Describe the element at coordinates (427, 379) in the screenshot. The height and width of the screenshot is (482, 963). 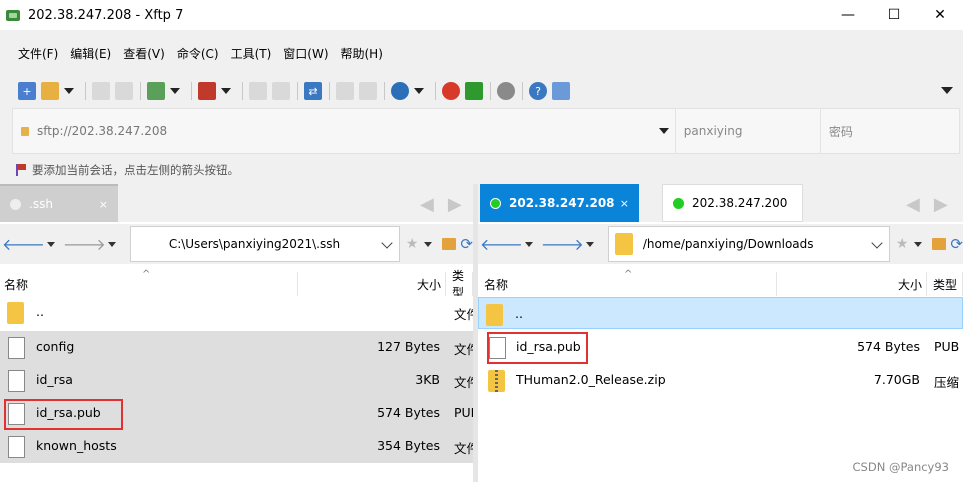
I see `file-size: 3KB` at that location.